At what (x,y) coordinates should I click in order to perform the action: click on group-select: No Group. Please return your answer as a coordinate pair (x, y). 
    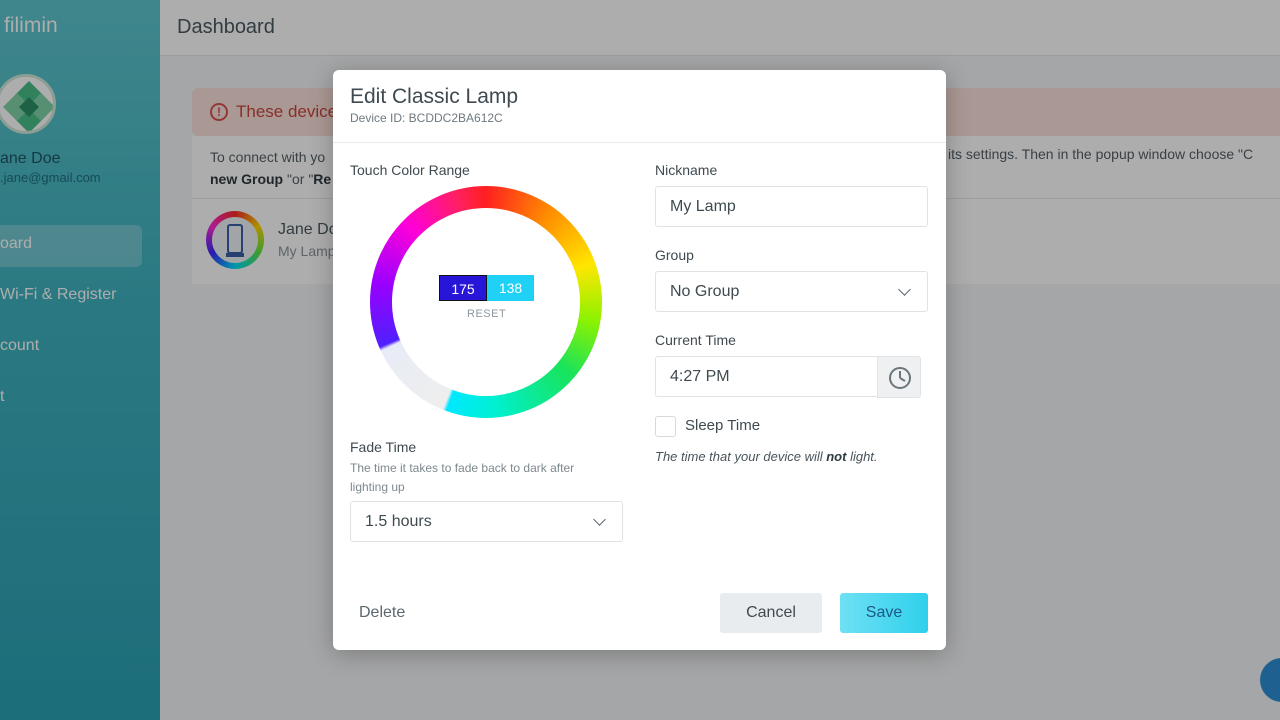
    Looking at the image, I should click on (791, 291).